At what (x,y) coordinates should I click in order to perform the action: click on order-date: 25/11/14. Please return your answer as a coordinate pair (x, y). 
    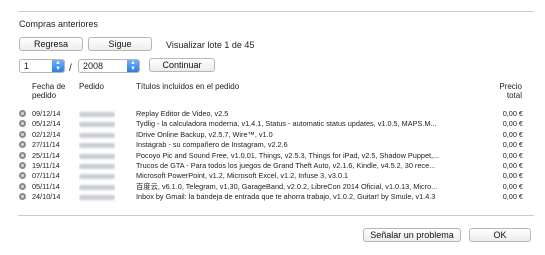
    Looking at the image, I should click on (46, 155).